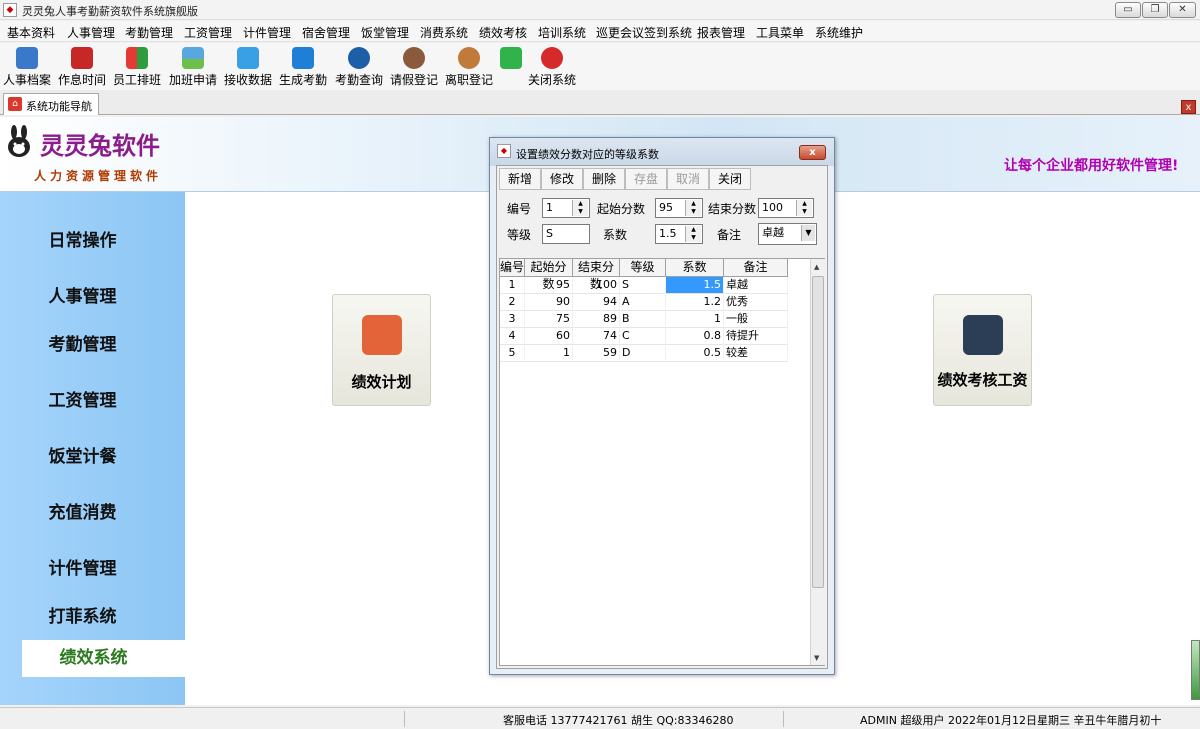 The image size is (1200, 729). Describe the element at coordinates (756, 319) in the screenshot. I see `cell-note: 一般` at that location.